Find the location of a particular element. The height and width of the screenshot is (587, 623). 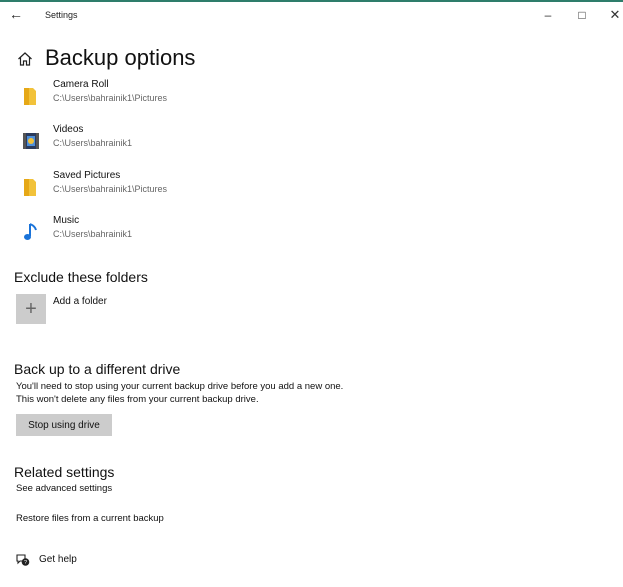

add-folder-button: + is located at coordinates (31, 309).